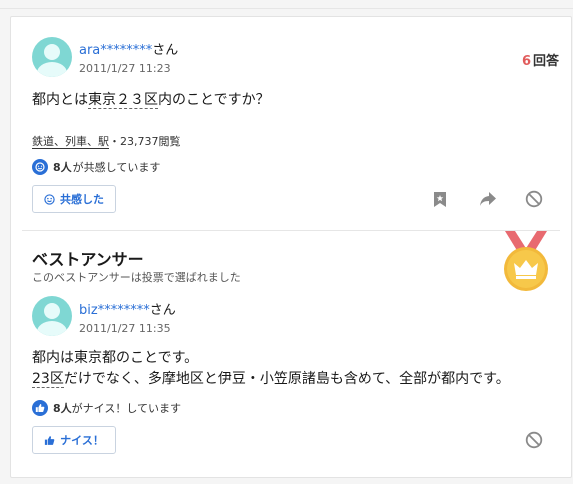 The height and width of the screenshot is (484, 573). What do you see at coordinates (125, 68) in the screenshot?
I see `question-date: 2011/1/27 11:23` at bounding box center [125, 68].